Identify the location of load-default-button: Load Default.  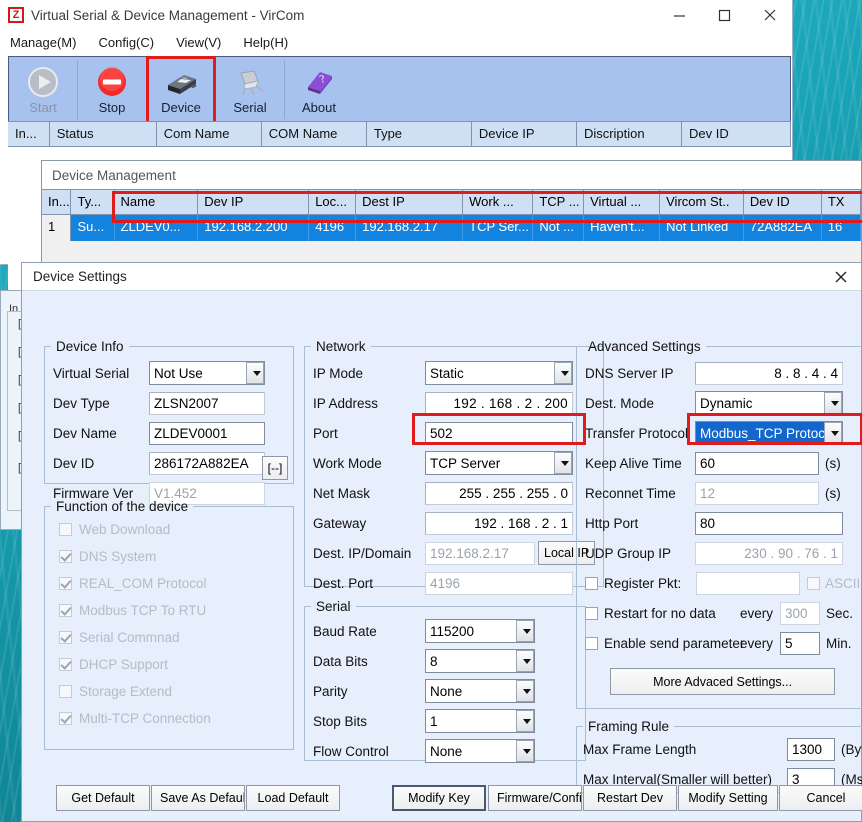
(293, 798).